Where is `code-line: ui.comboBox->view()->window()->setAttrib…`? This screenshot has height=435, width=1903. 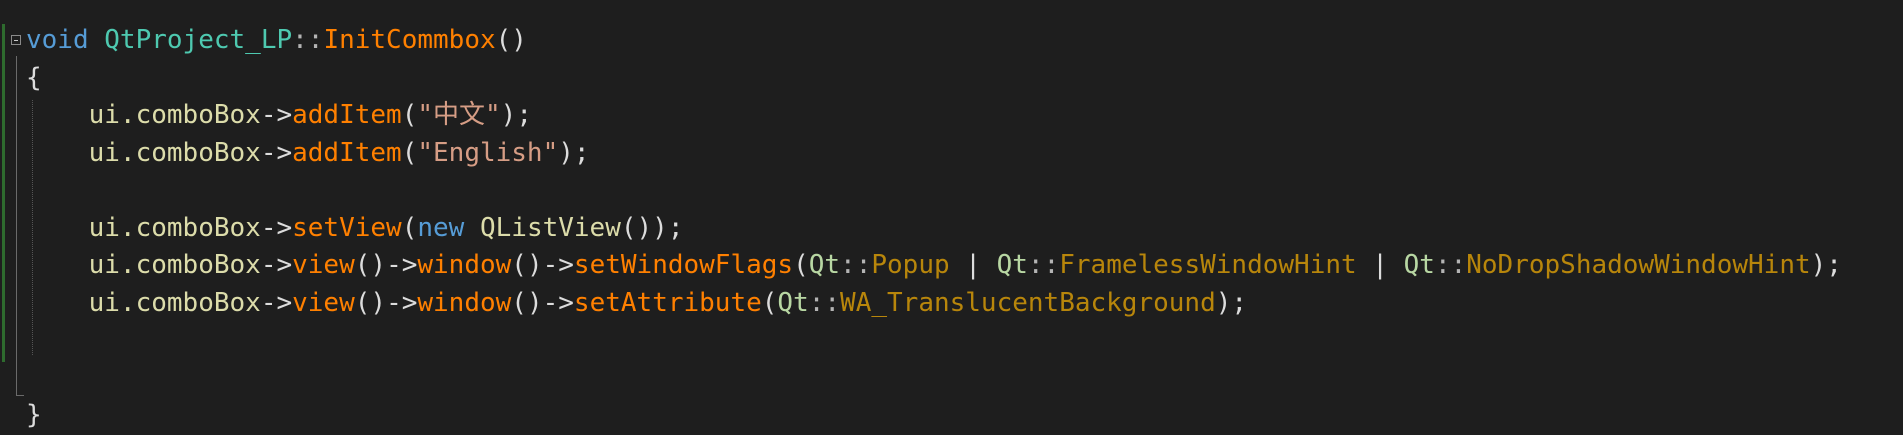
code-line: ui.comboBox->view()->window()->setAttrib… is located at coordinates (934, 304).